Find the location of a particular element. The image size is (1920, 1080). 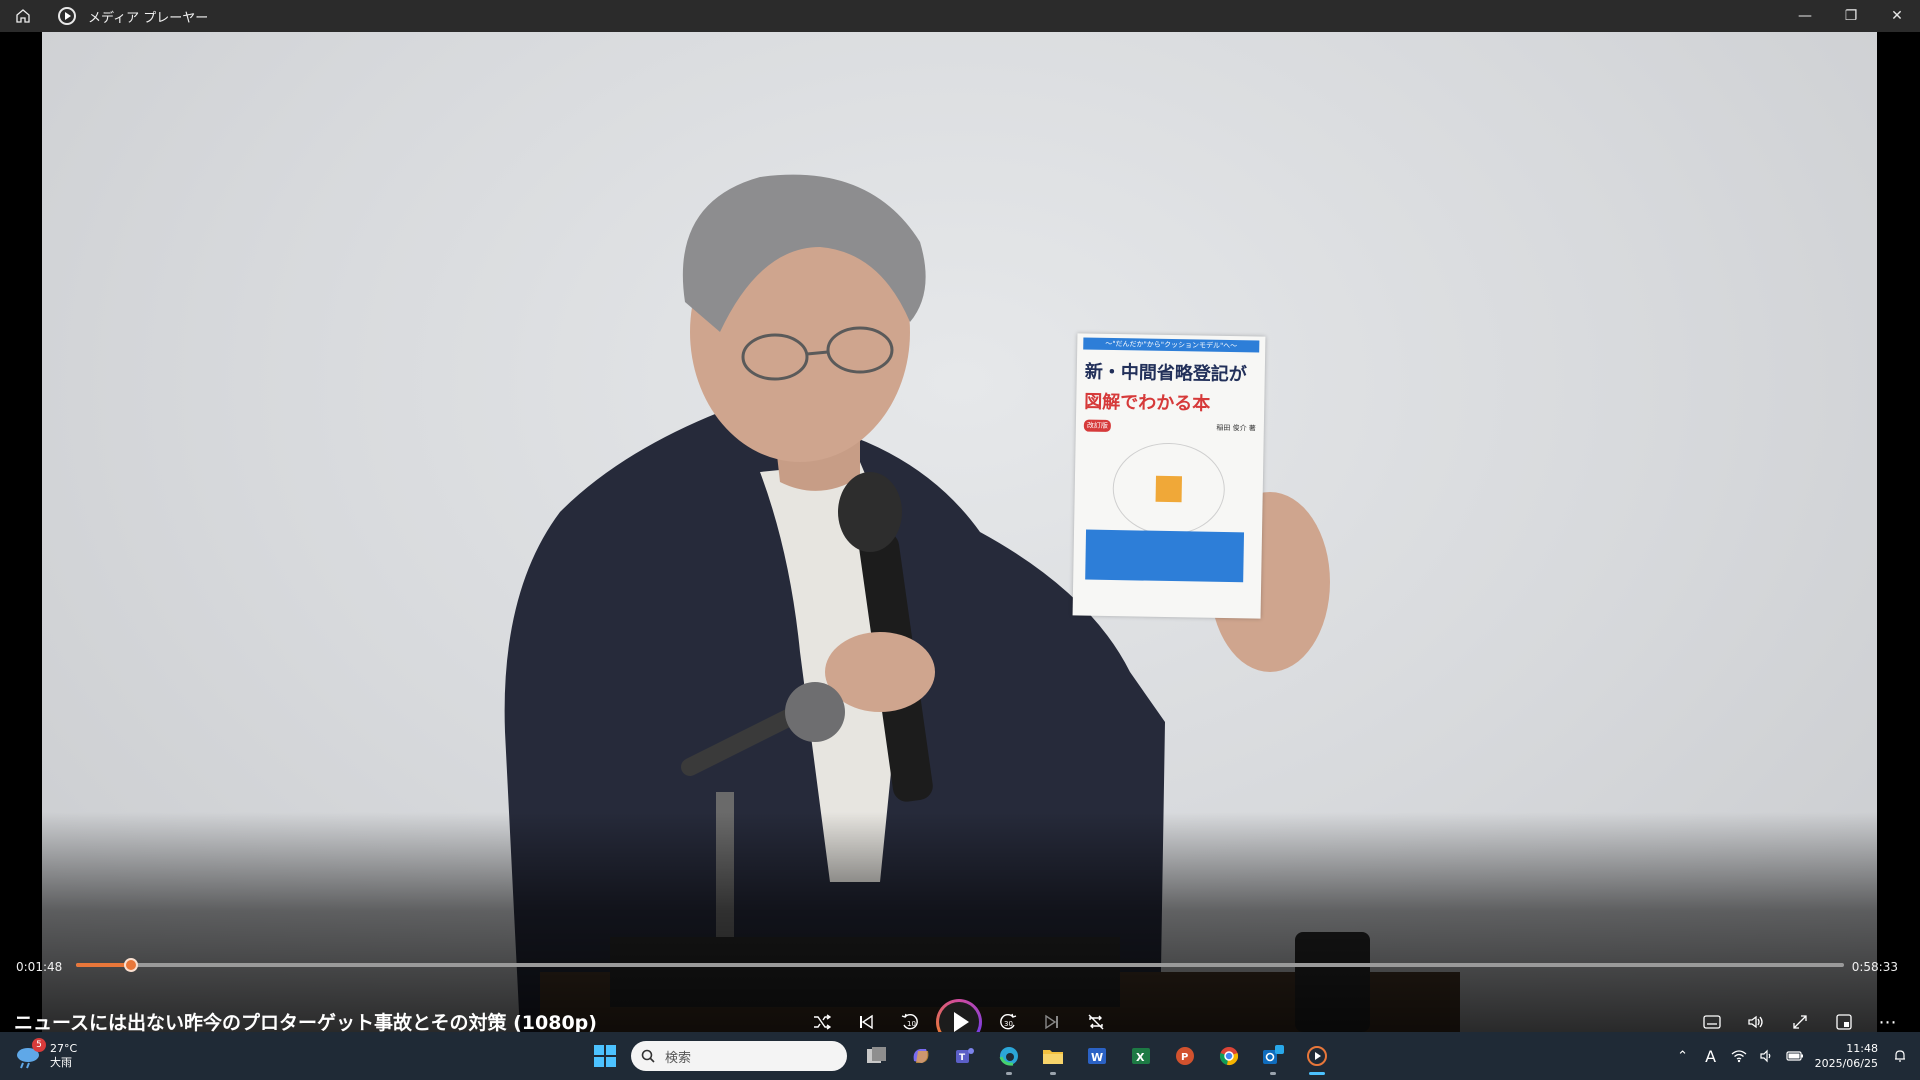

close-icon: ✕ is located at coordinates (1897, 16).